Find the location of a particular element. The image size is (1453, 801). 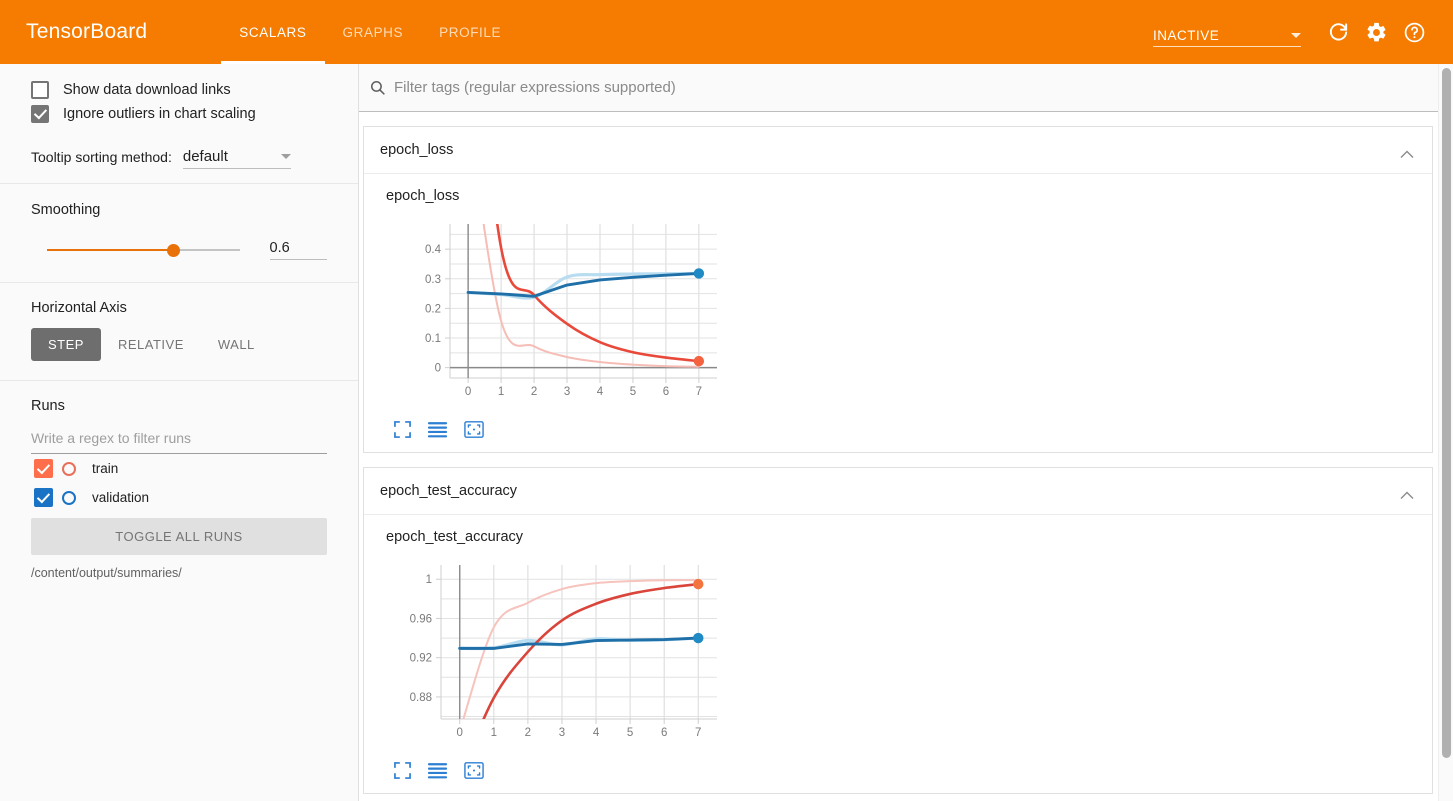

runs-filter-placeholder: Write a regex to filter runs is located at coordinates (111, 438).